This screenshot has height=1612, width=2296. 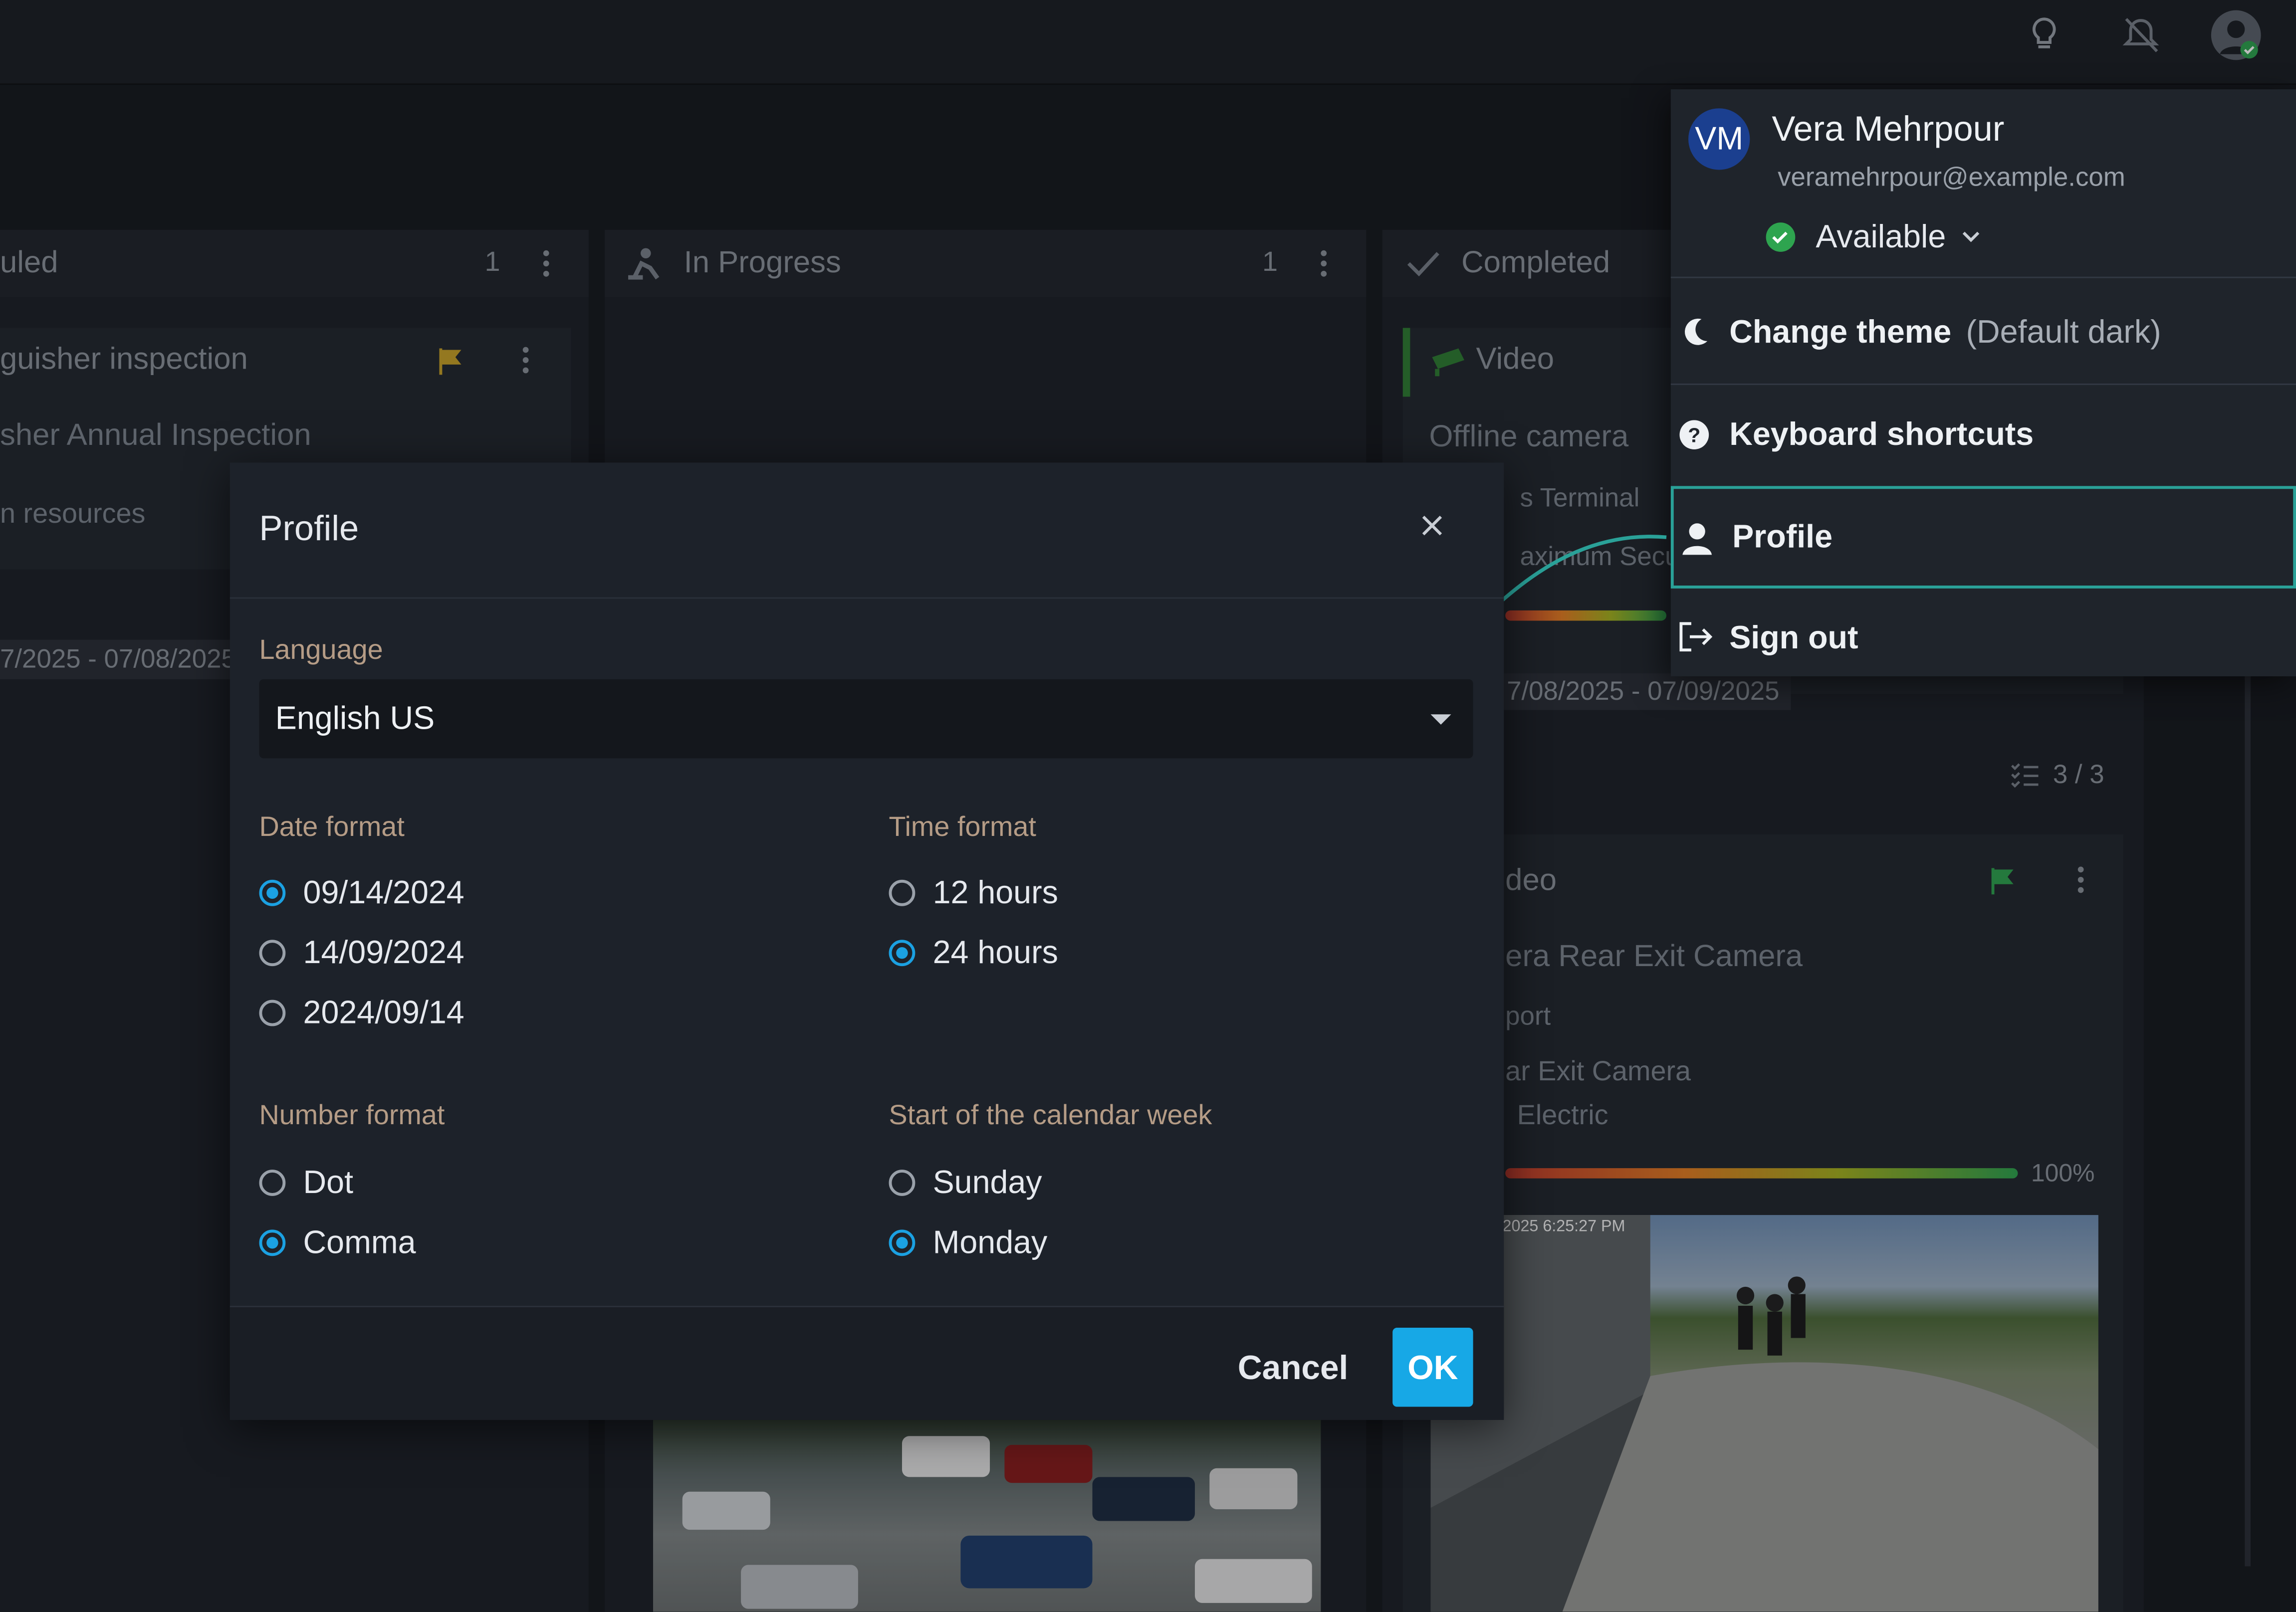 What do you see at coordinates (1440, 719) in the screenshot?
I see `caret-down-icon` at bounding box center [1440, 719].